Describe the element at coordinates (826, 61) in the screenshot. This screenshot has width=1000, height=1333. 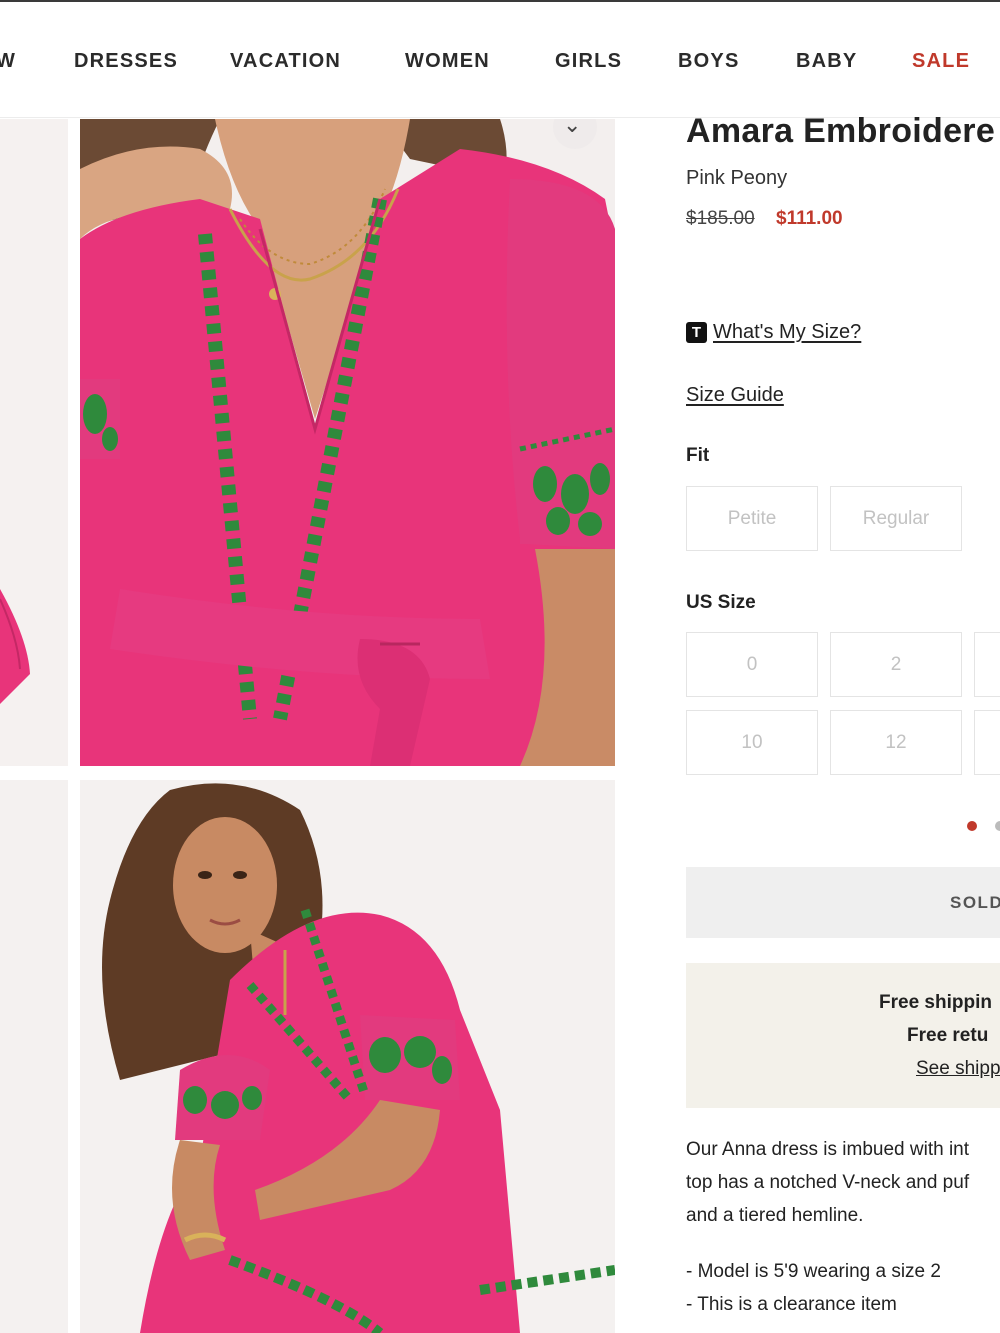
I see `nav-item-baby: BABY` at that location.